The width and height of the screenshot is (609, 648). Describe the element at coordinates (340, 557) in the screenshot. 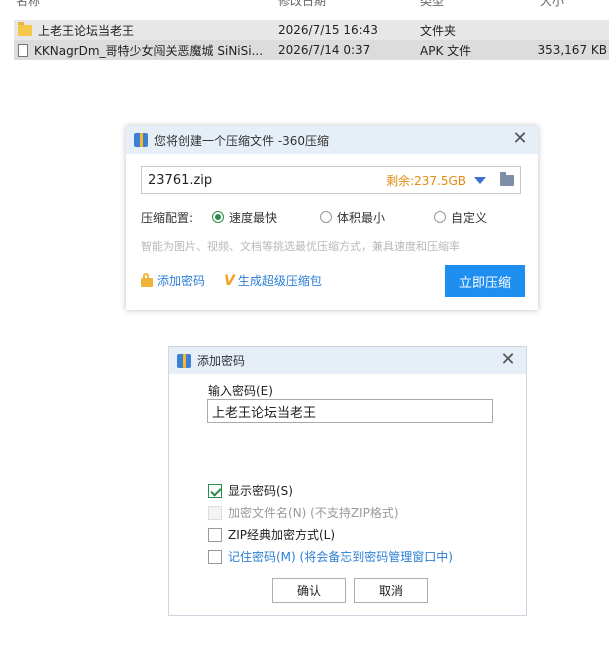

I see `checkbox-label: 记住密码(M) (将会备忘到密码管理窗口中)` at that location.